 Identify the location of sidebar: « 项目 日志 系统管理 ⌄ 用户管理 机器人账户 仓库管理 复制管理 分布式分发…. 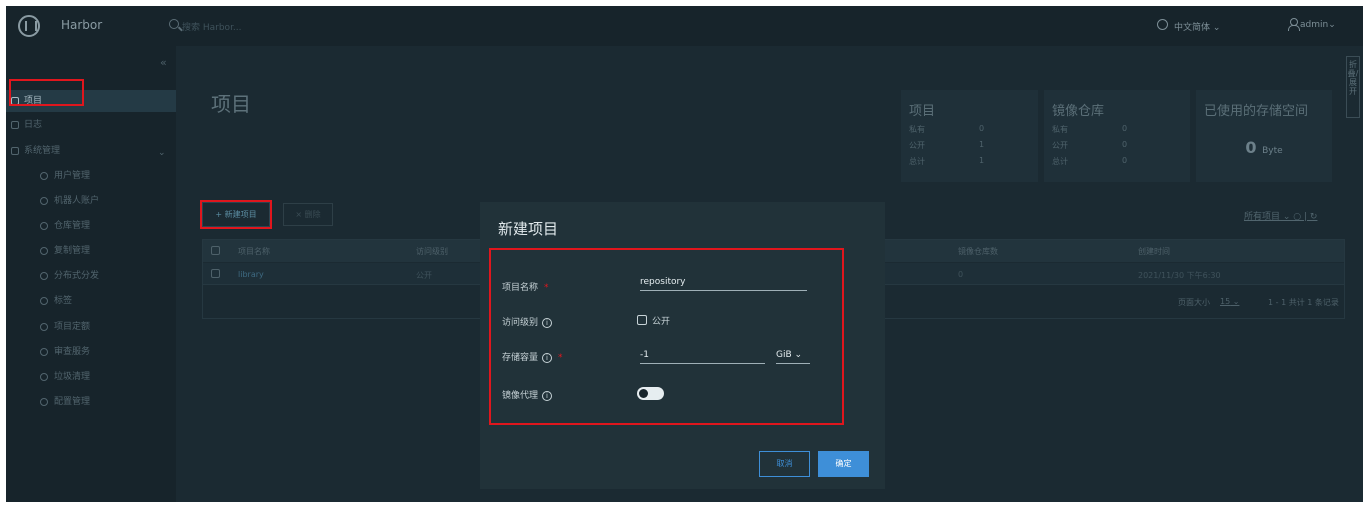
(91, 274).